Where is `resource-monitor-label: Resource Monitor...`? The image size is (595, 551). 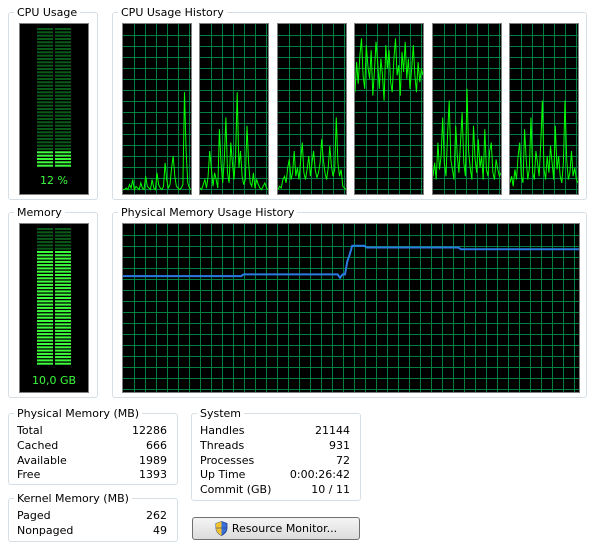
resource-monitor-label: Resource Monitor... is located at coordinates (284, 528).